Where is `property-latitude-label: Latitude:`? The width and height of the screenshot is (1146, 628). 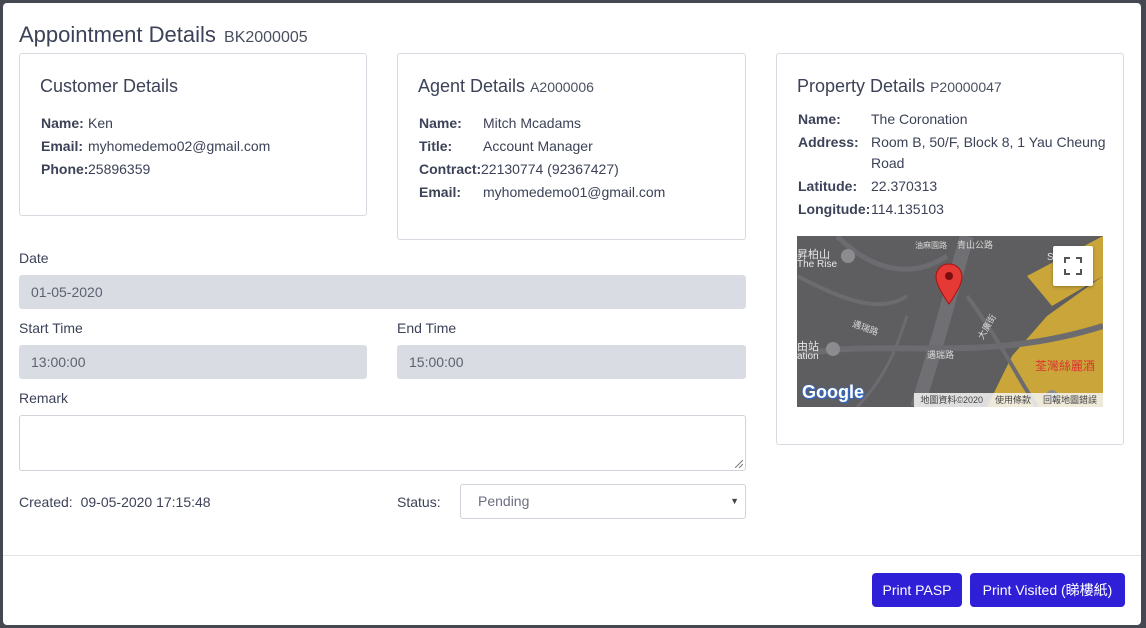
property-latitude-label: Latitude: is located at coordinates (828, 186).